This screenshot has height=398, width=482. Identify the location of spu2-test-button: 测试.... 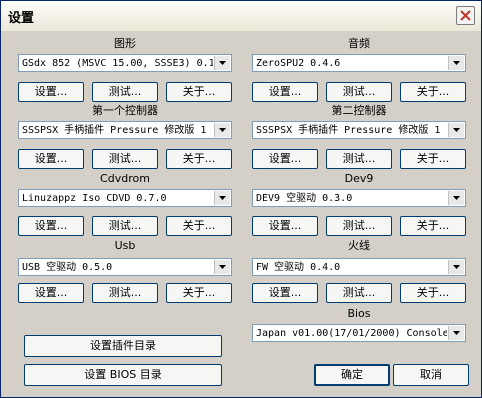
(359, 92).